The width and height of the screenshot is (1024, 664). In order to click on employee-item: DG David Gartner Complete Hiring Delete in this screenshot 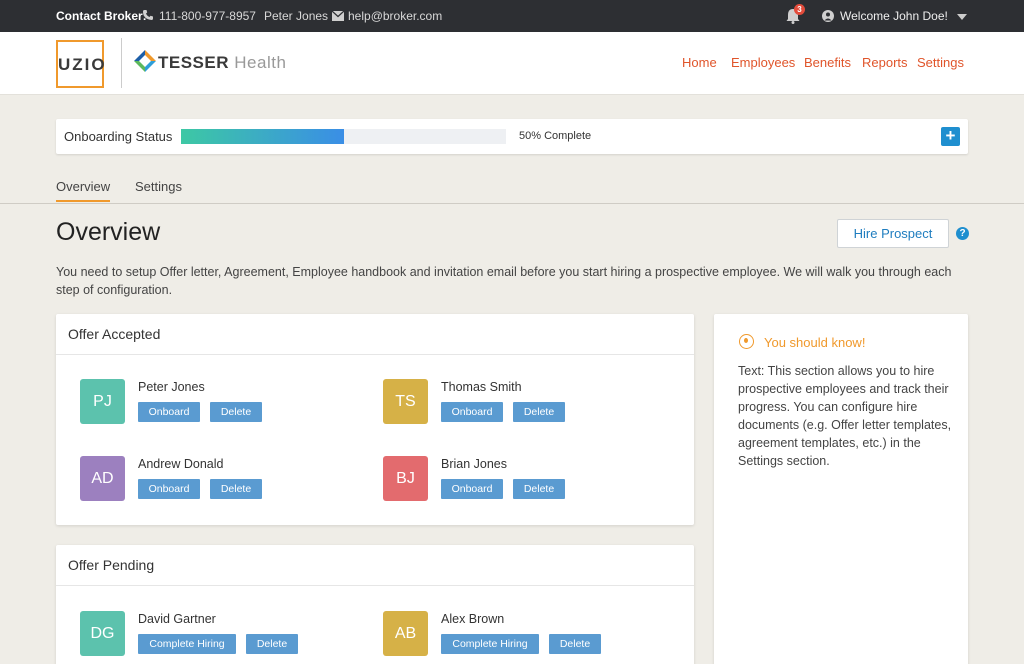, I will do `click(210, 634)`.